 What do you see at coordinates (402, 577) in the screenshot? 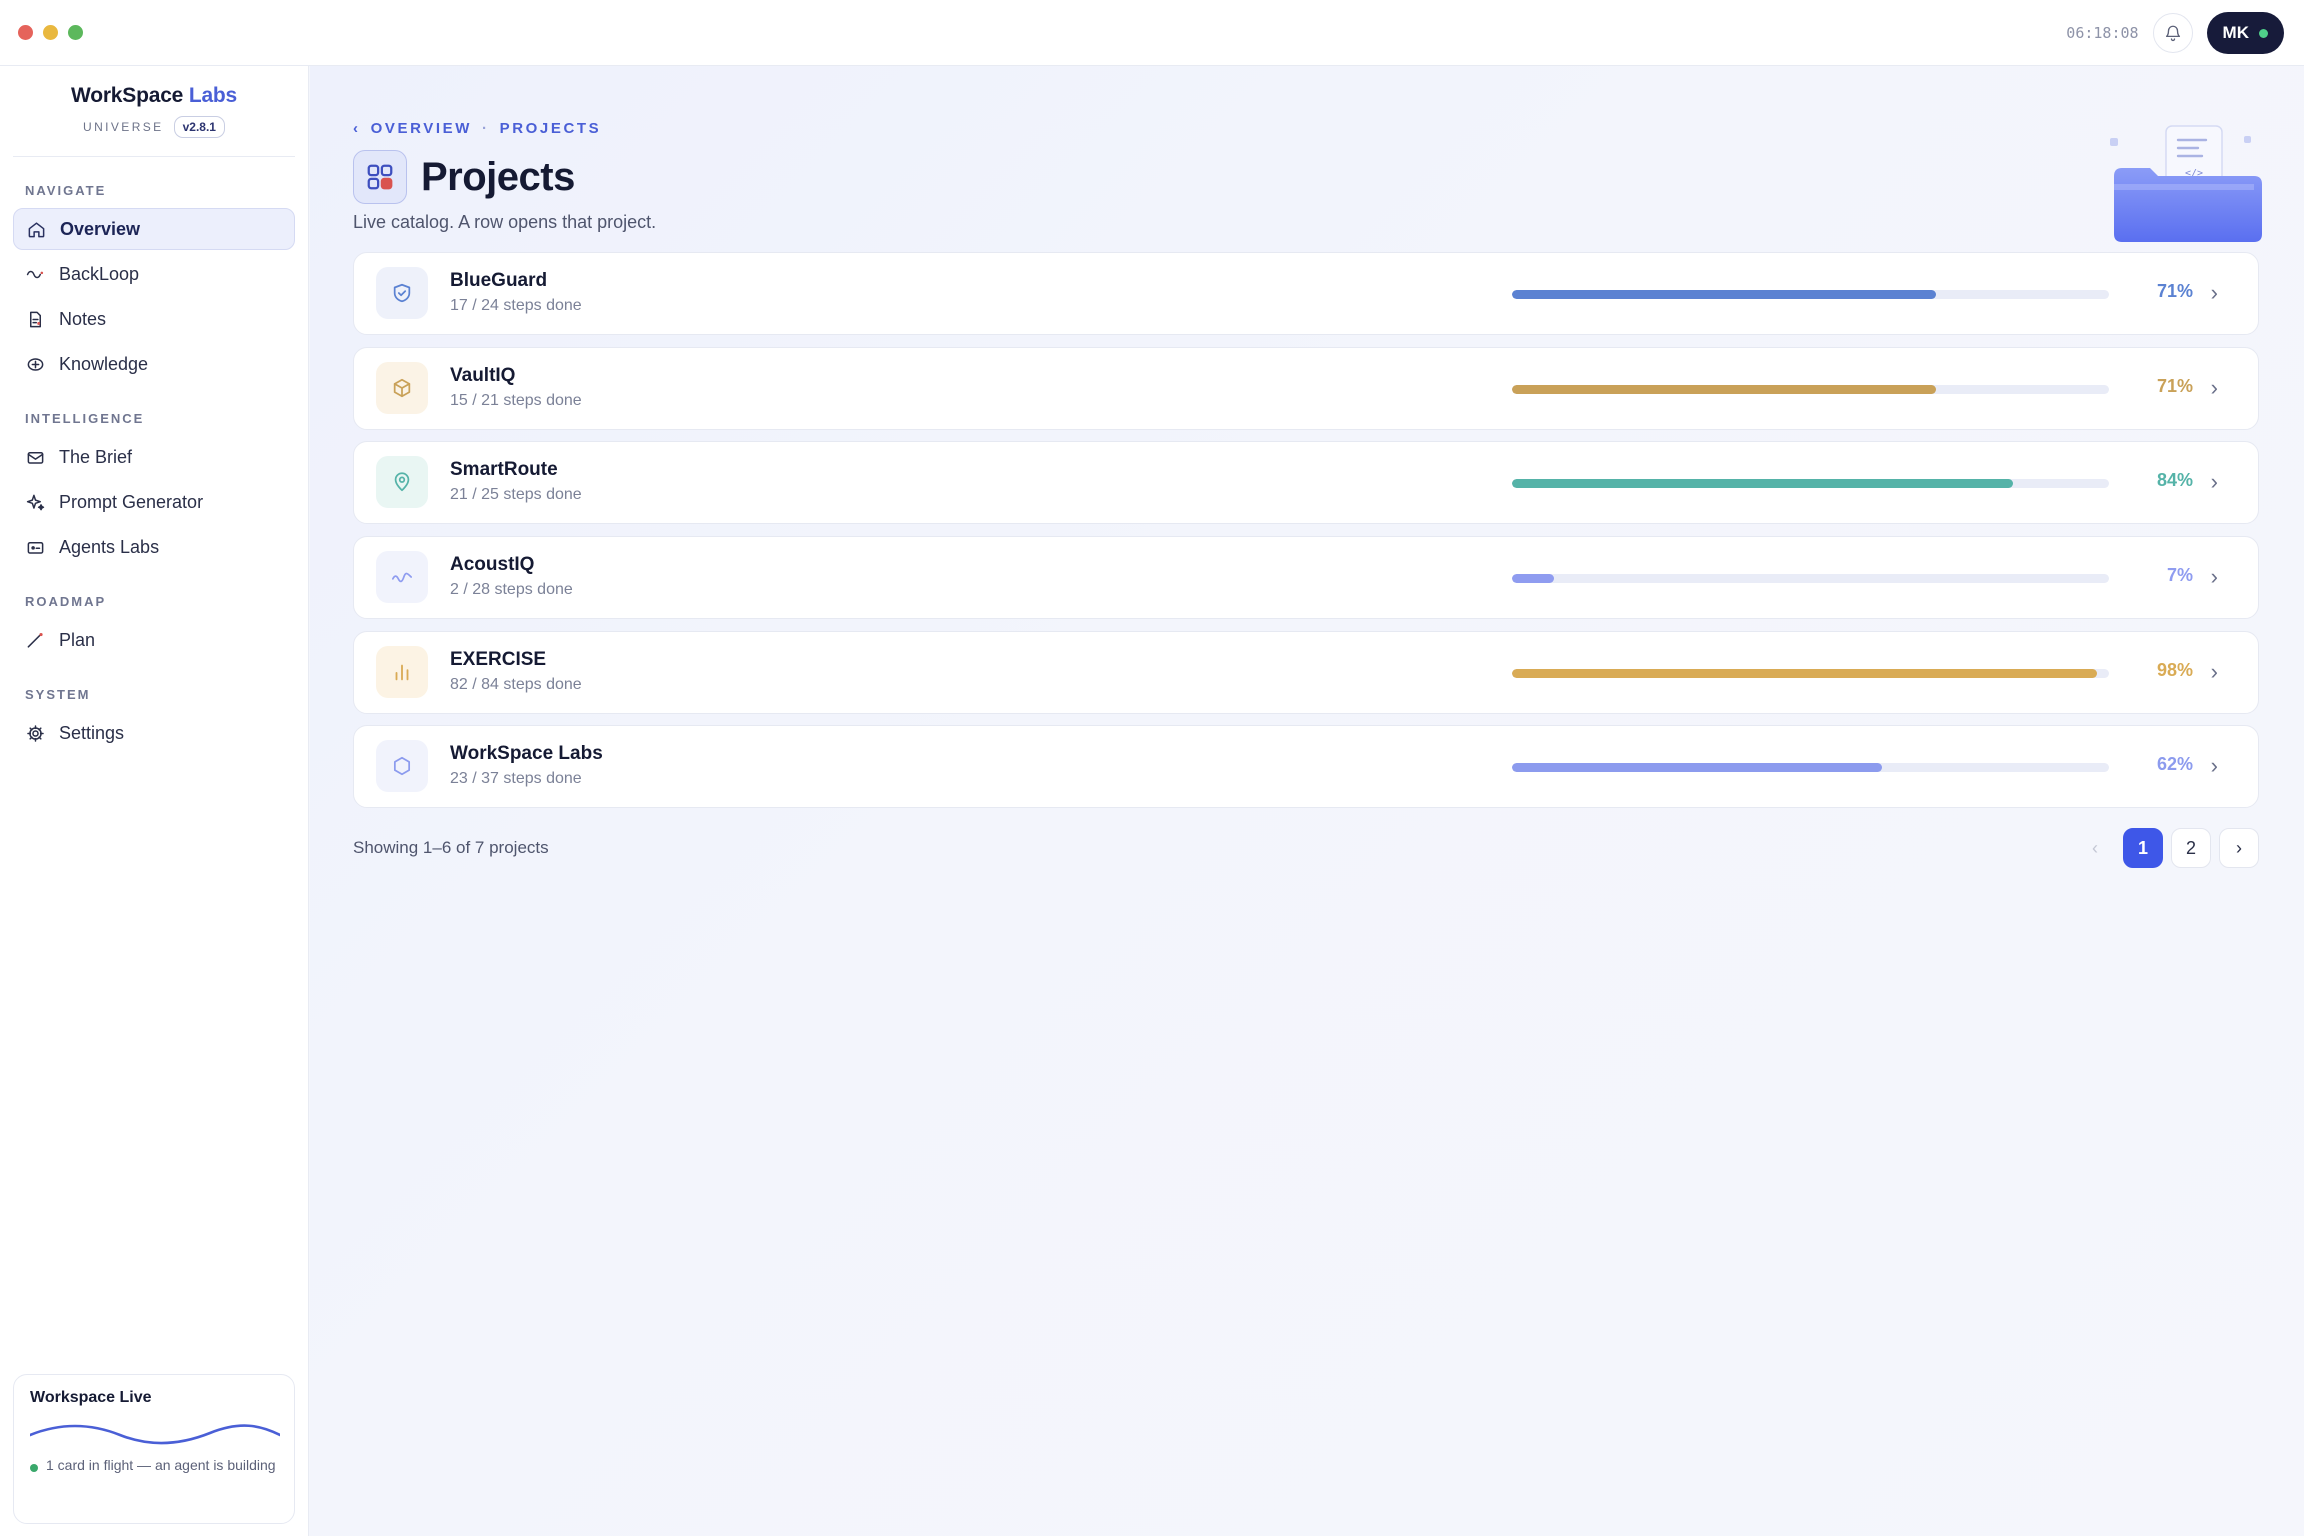
I see `wave-icon` at bounding box center [402, 577].